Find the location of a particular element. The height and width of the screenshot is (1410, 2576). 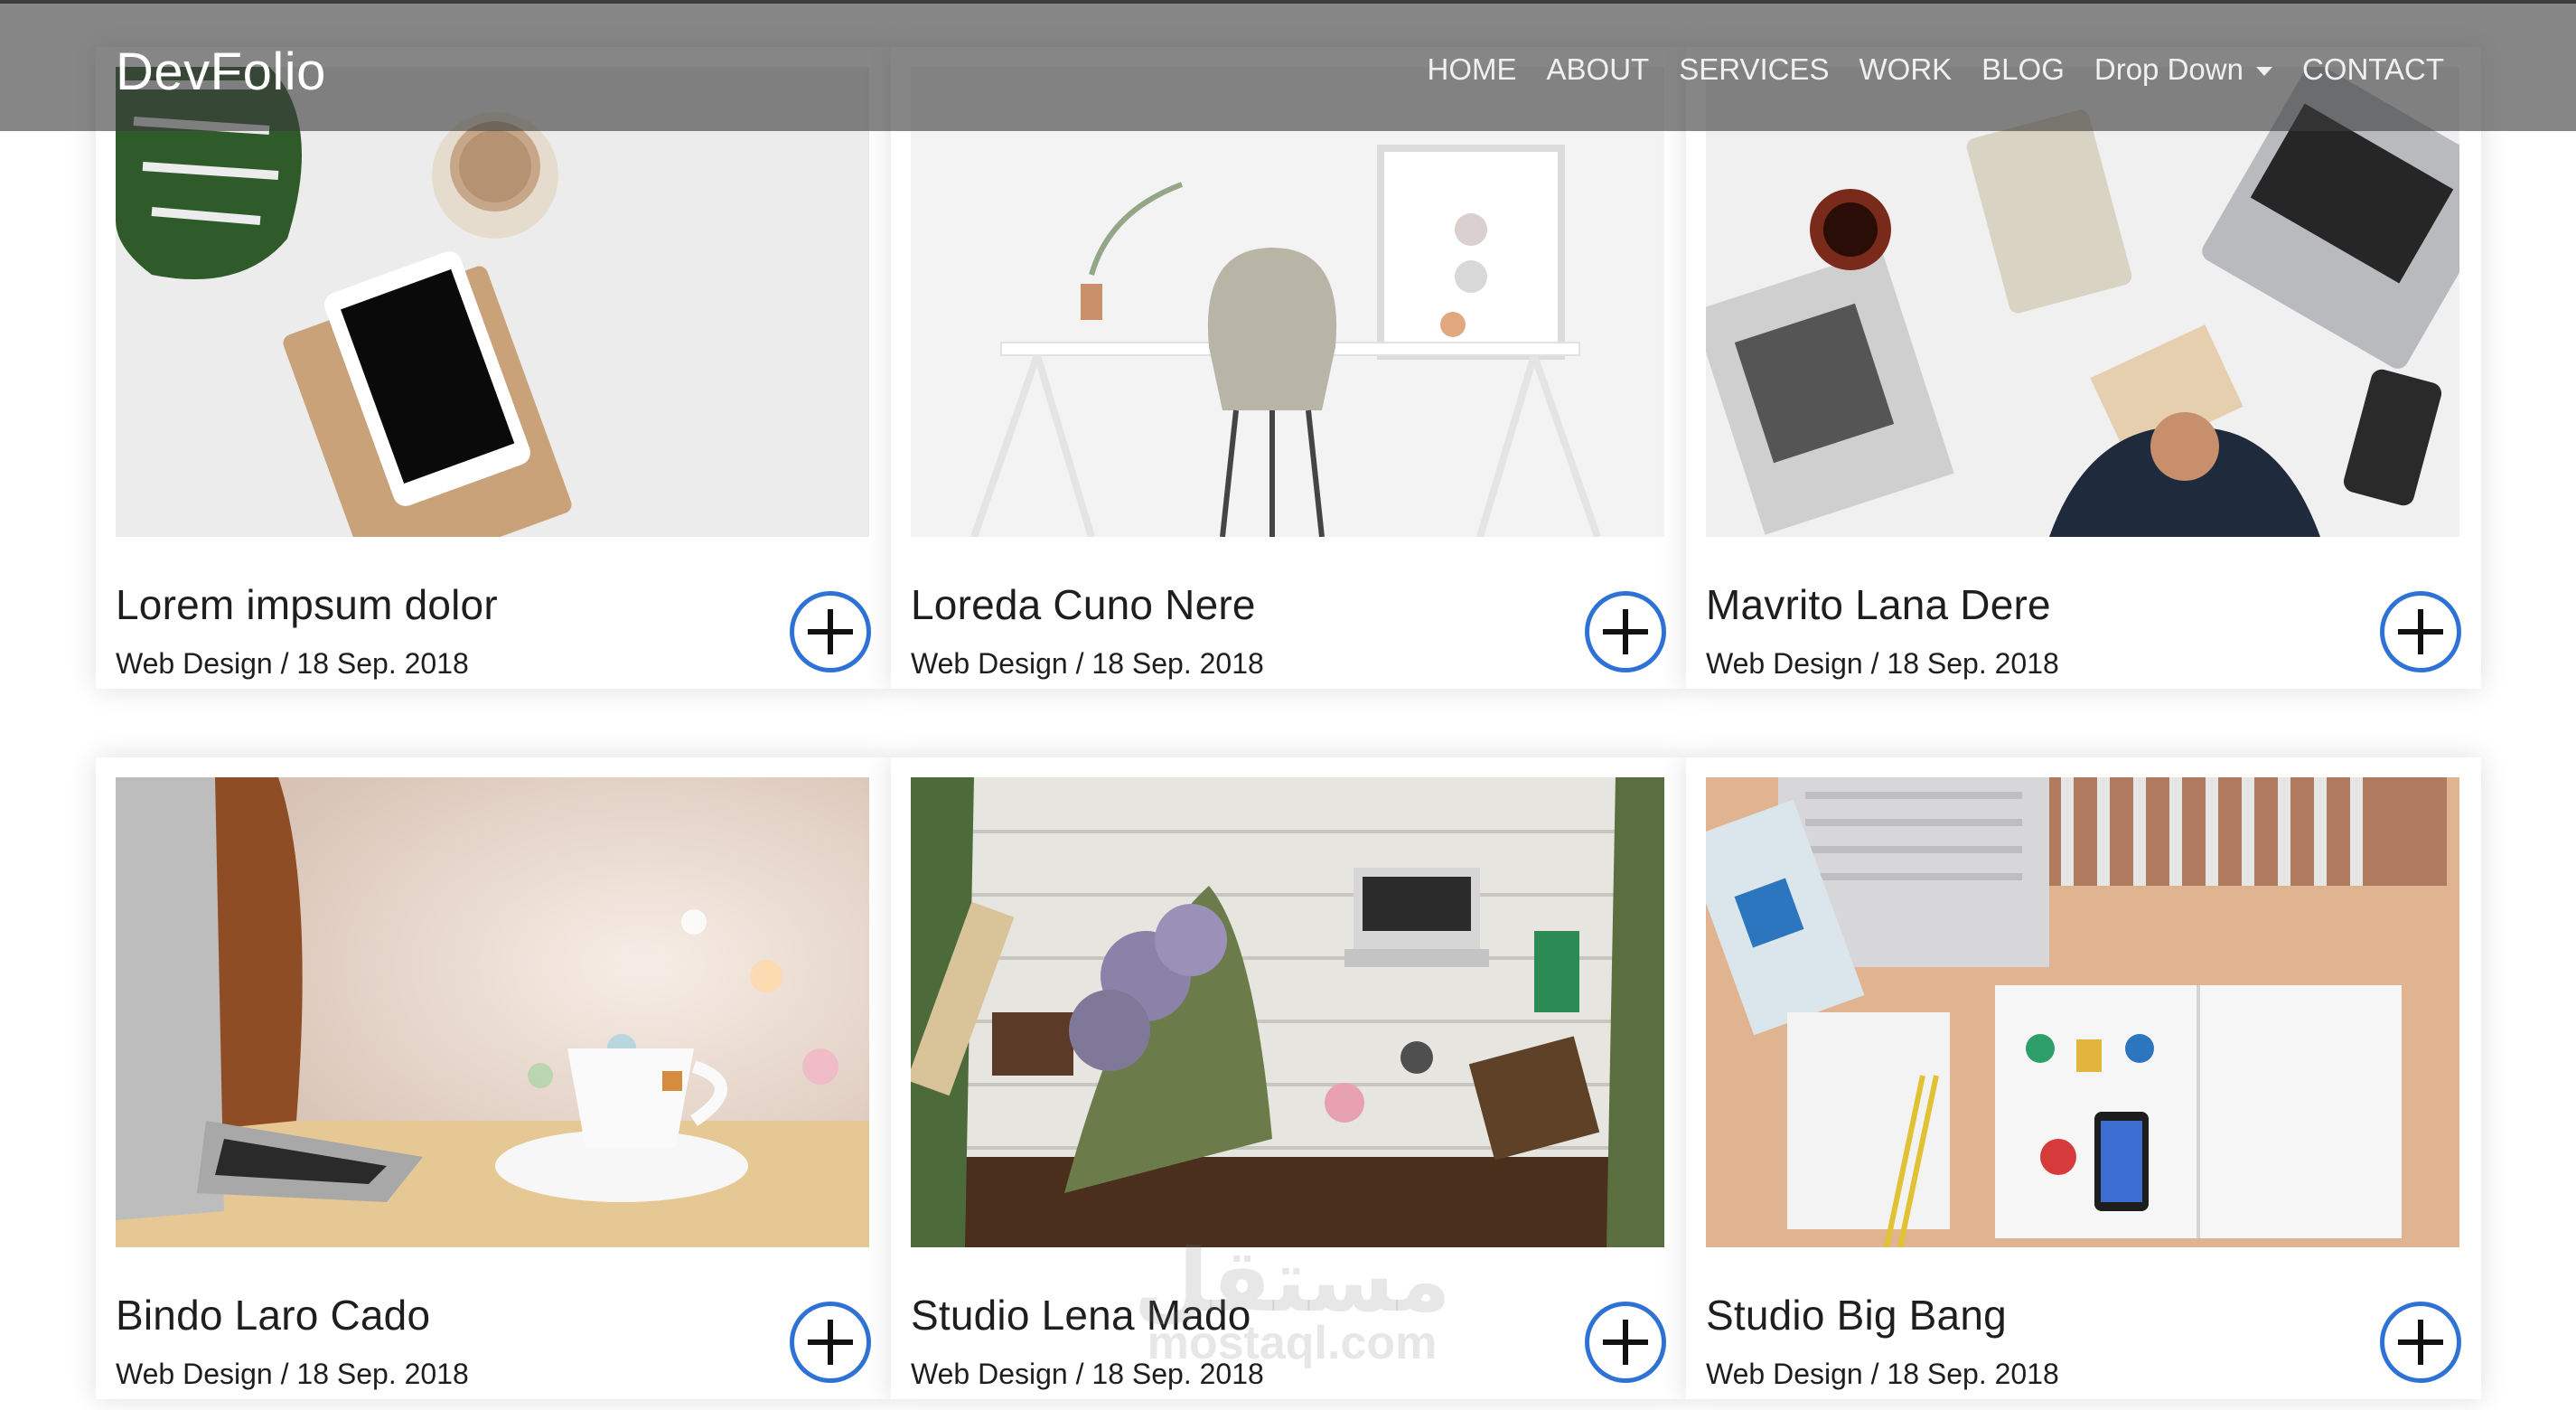

portfolio-title: Lorem impsum dolor is located at coordinates (307, 604).